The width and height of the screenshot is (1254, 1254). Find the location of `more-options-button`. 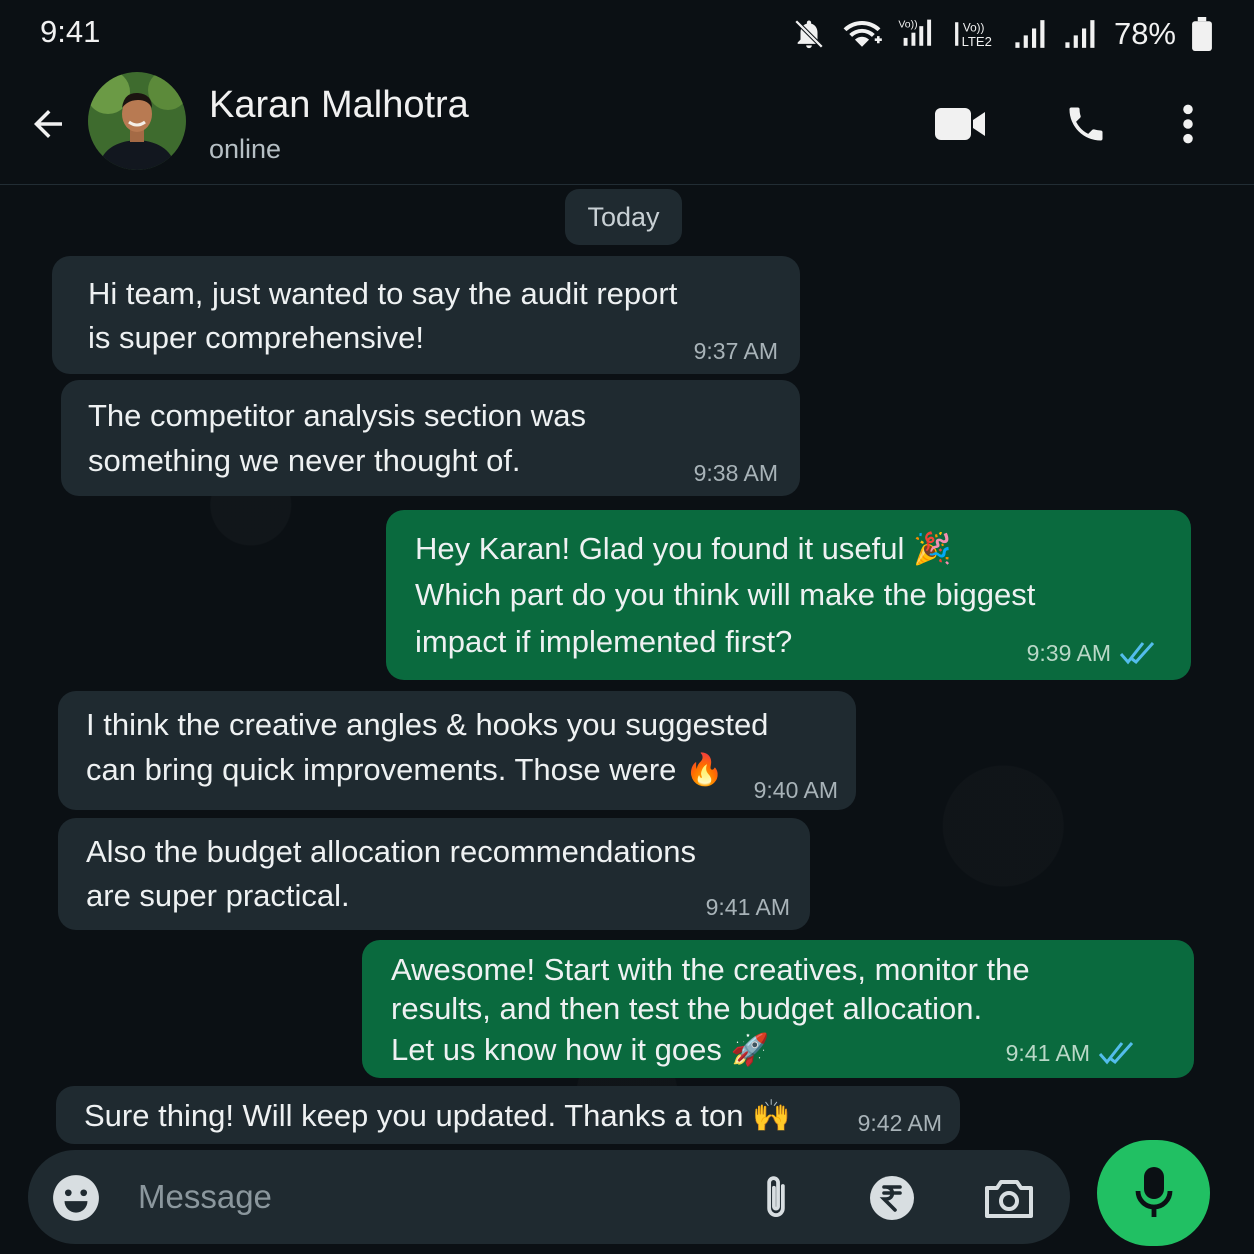

more-options-button is located at coordinates (1188, 124).